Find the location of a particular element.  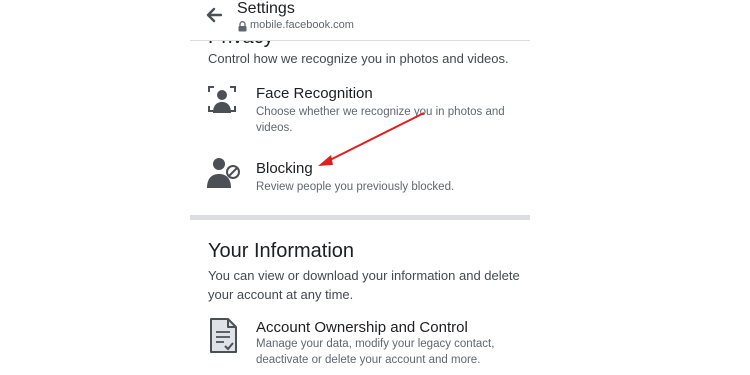

blocking-icon is located at coordinates (222, 170).